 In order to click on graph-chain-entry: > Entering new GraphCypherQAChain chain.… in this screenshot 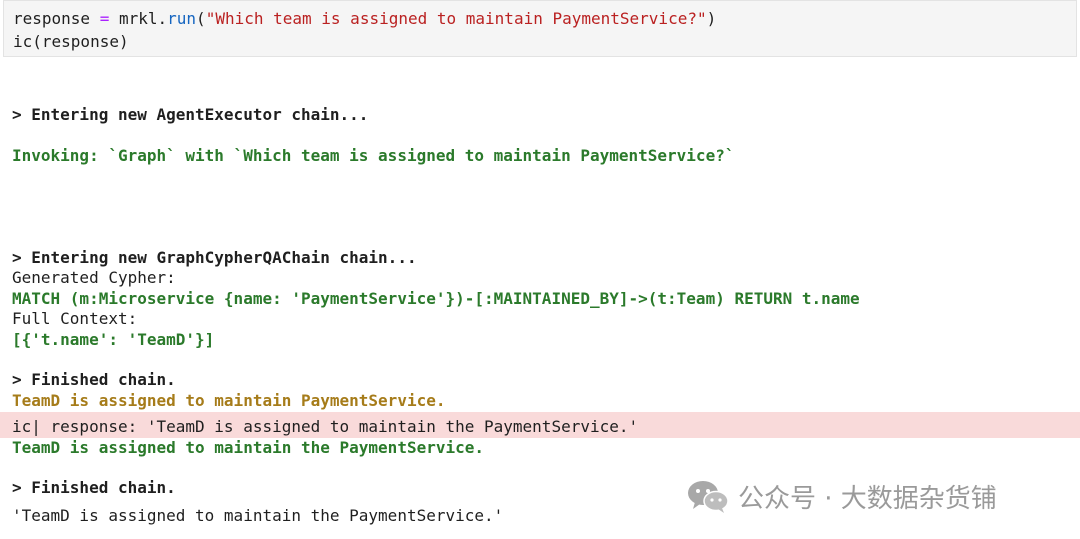, I will do `click(214, 257)`.